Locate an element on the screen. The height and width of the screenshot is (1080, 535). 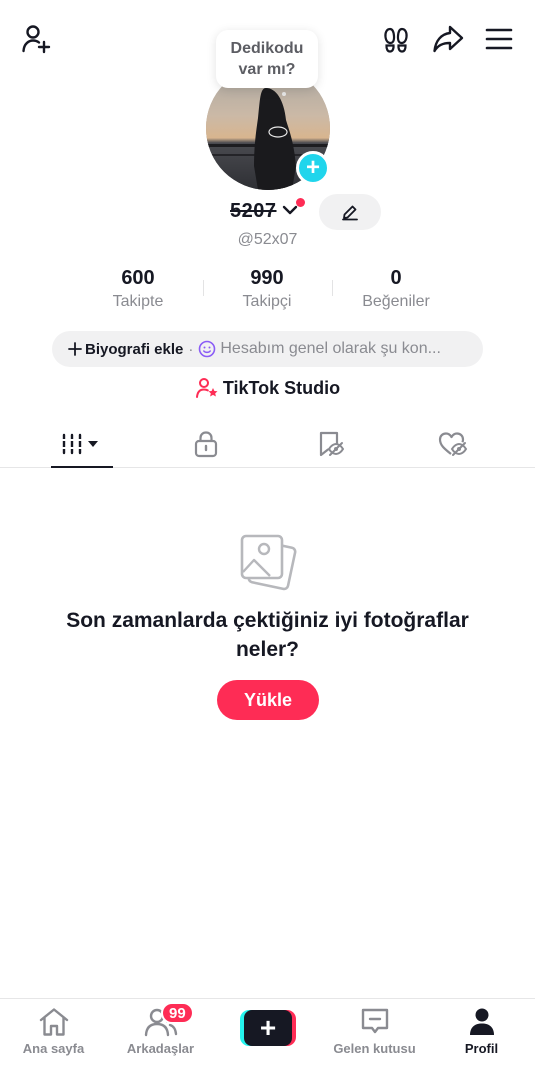
profile-icon is located at coordinates (481, 1021).